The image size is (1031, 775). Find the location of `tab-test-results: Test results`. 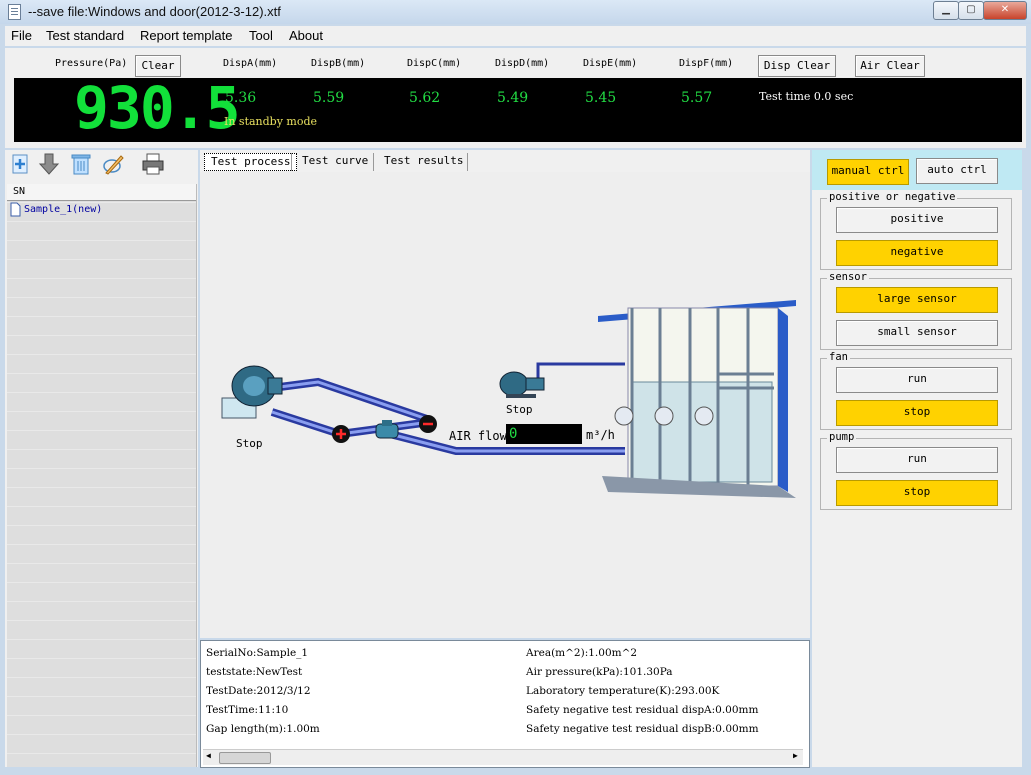

tab-test-results: Test results is located at coordinates (423, 161).